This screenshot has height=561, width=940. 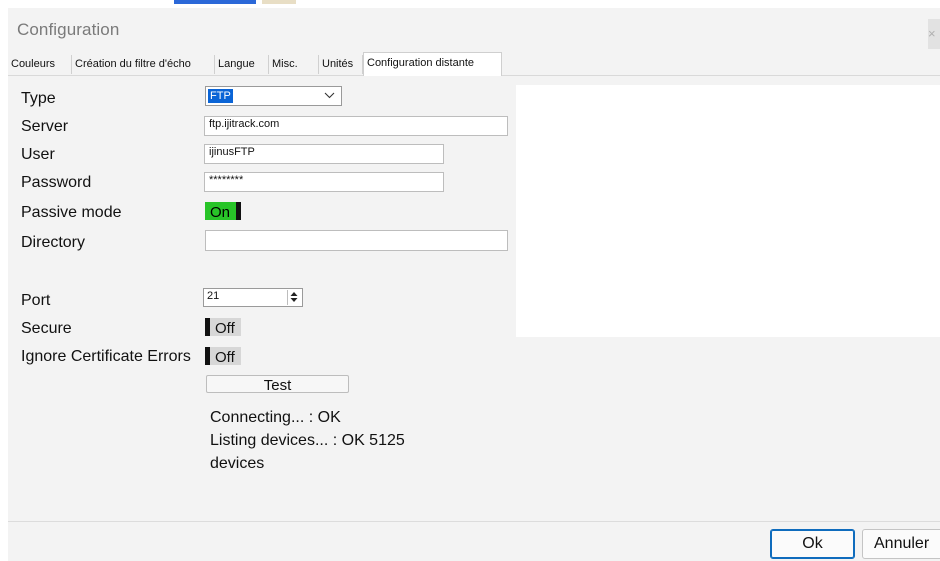 I want to click on background-accent, so click(x=215, y=2).